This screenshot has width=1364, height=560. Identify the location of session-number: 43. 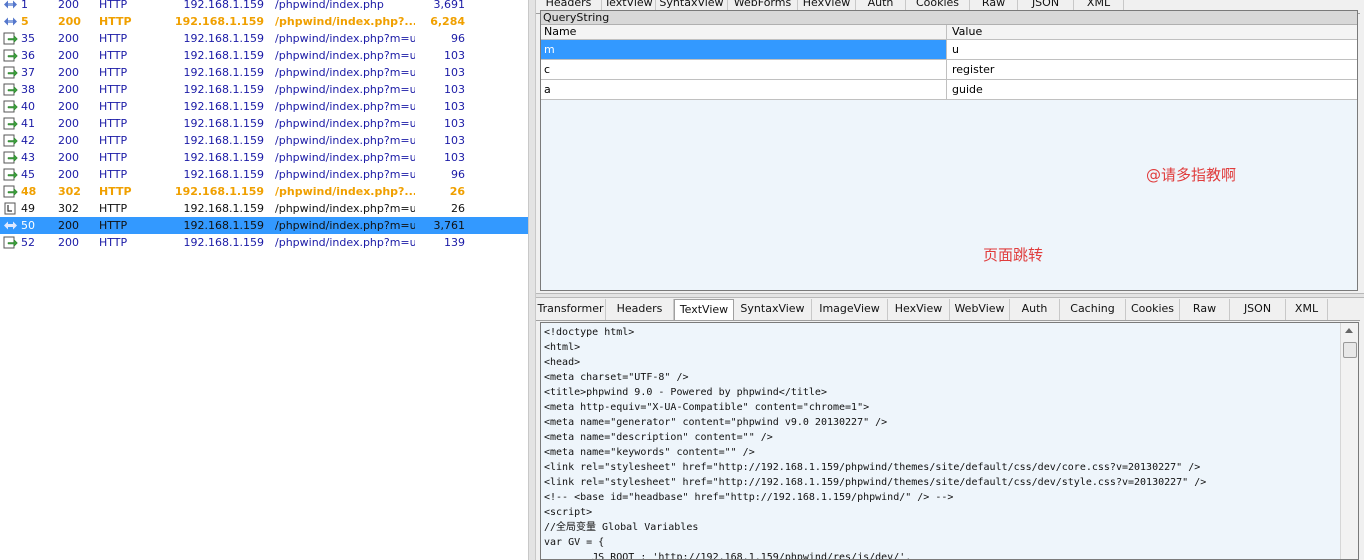
(28, 157).